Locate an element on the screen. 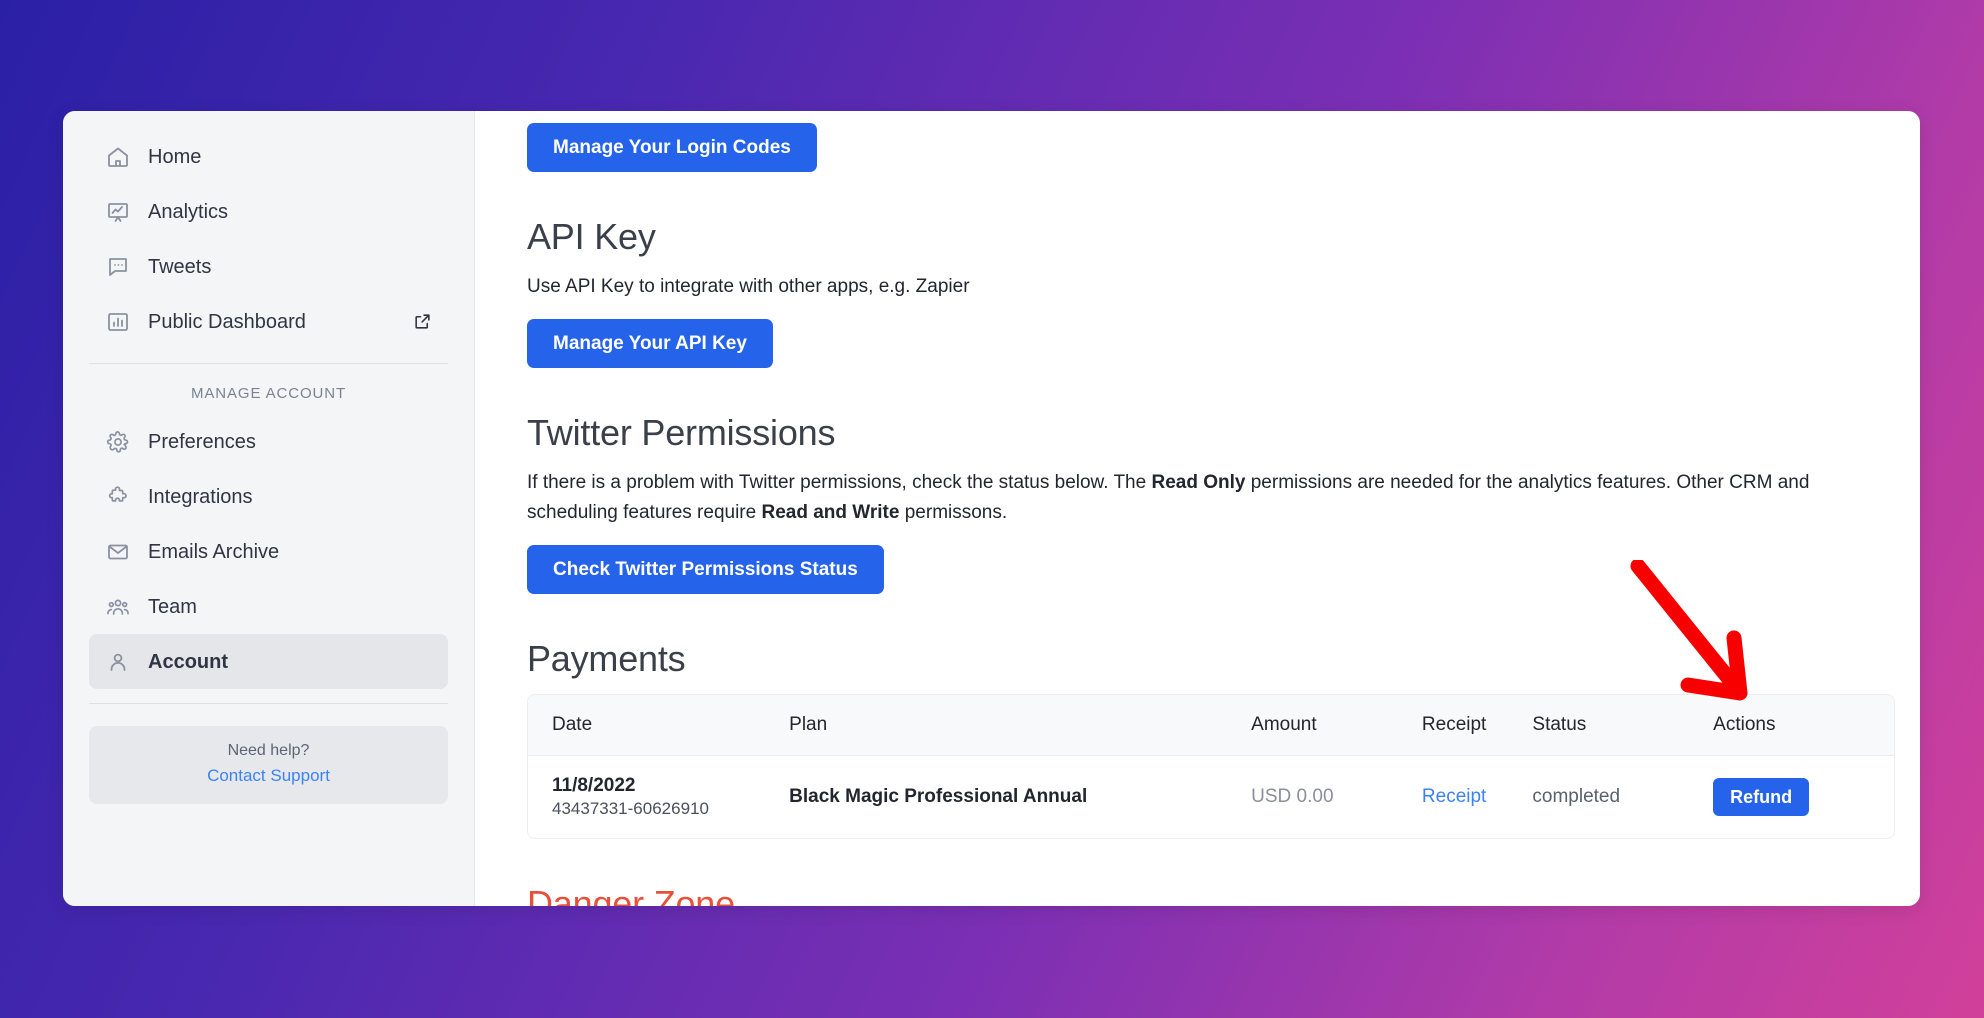  sidebar-item-emails-archive: Emails Archive is located at coordinates (268, 551).